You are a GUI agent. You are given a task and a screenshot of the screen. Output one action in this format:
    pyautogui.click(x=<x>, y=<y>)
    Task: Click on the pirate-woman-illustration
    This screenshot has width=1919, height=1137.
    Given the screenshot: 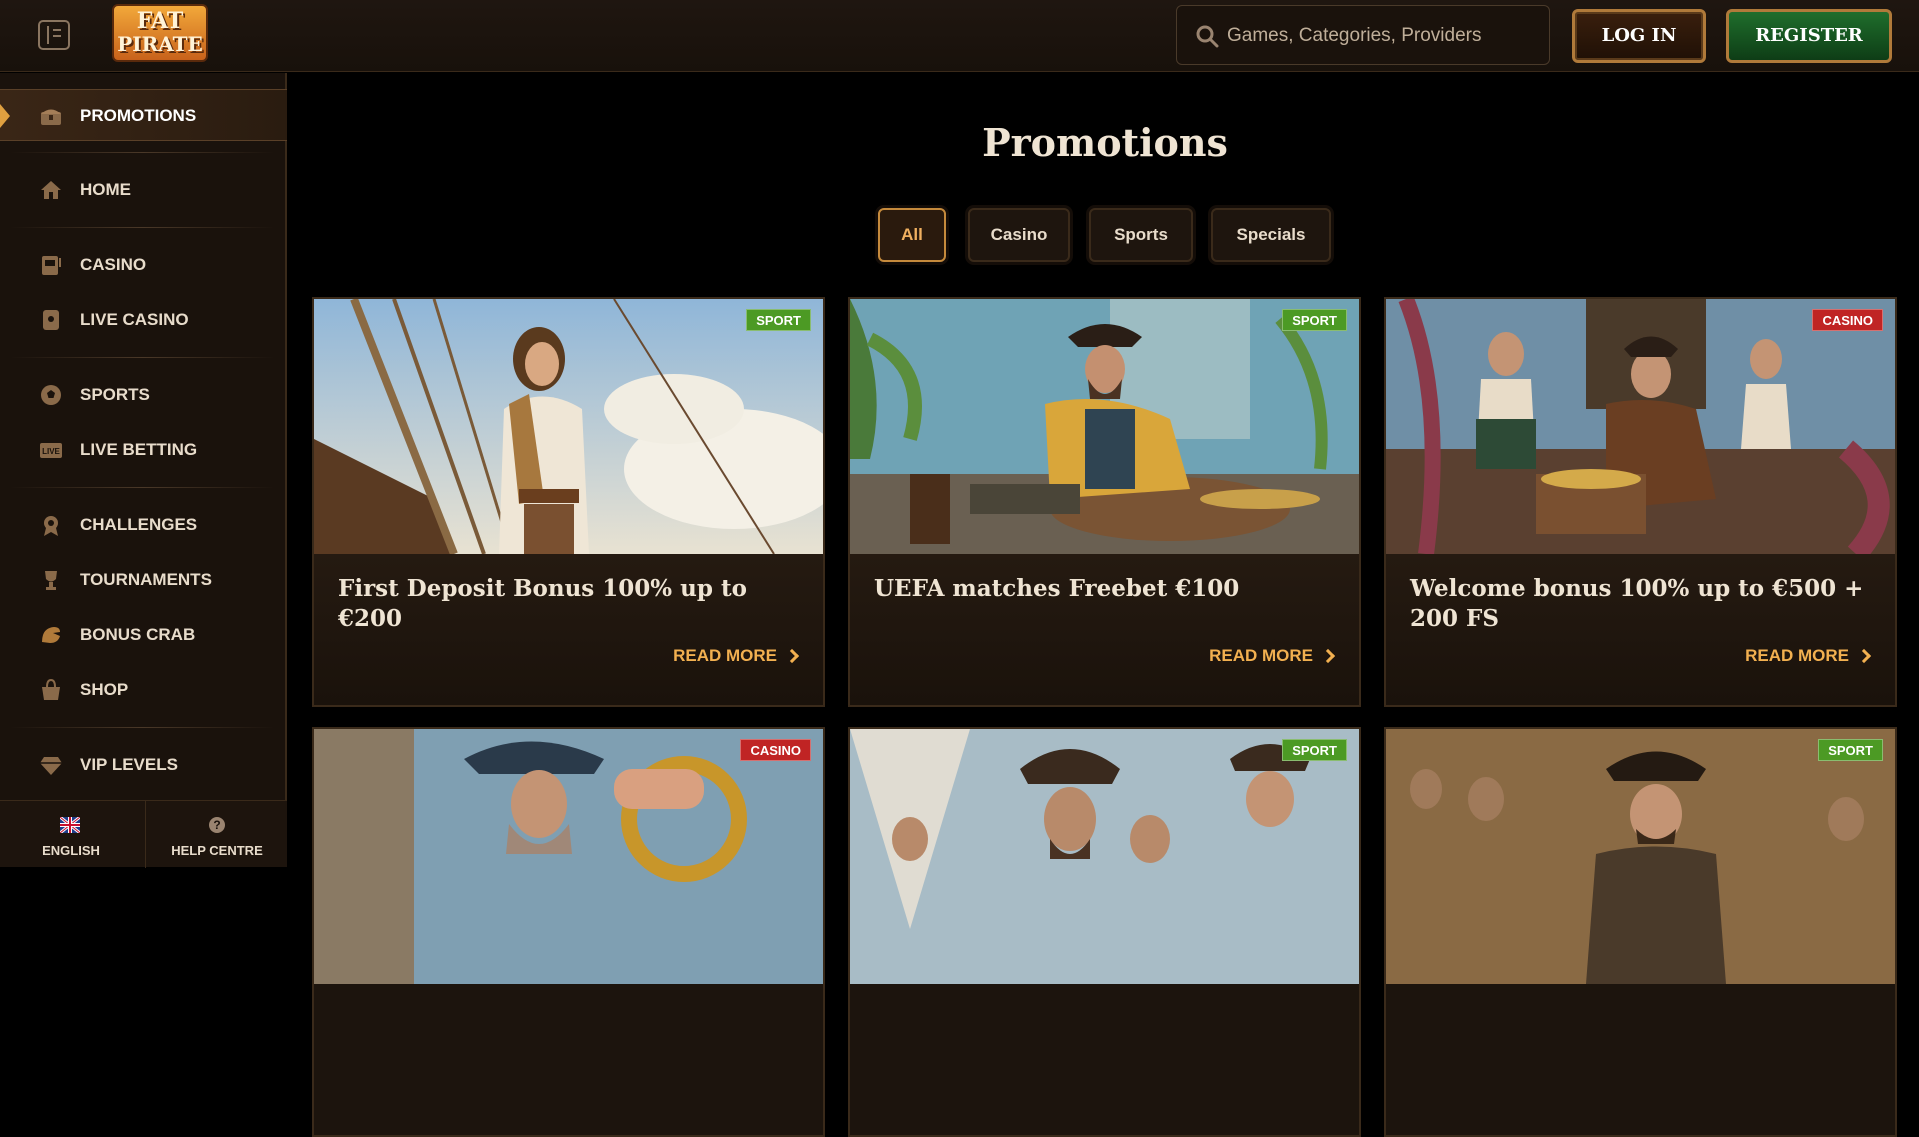 What is the action you would take?
    pyautogui.click(x=568, y=426)
    